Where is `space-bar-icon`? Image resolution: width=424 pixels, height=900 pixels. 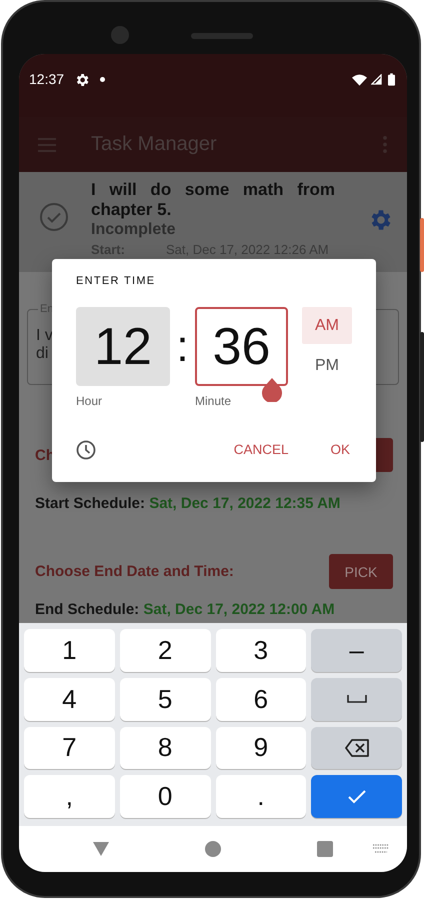
space-bar-icon is located at coordinates (356, 699).